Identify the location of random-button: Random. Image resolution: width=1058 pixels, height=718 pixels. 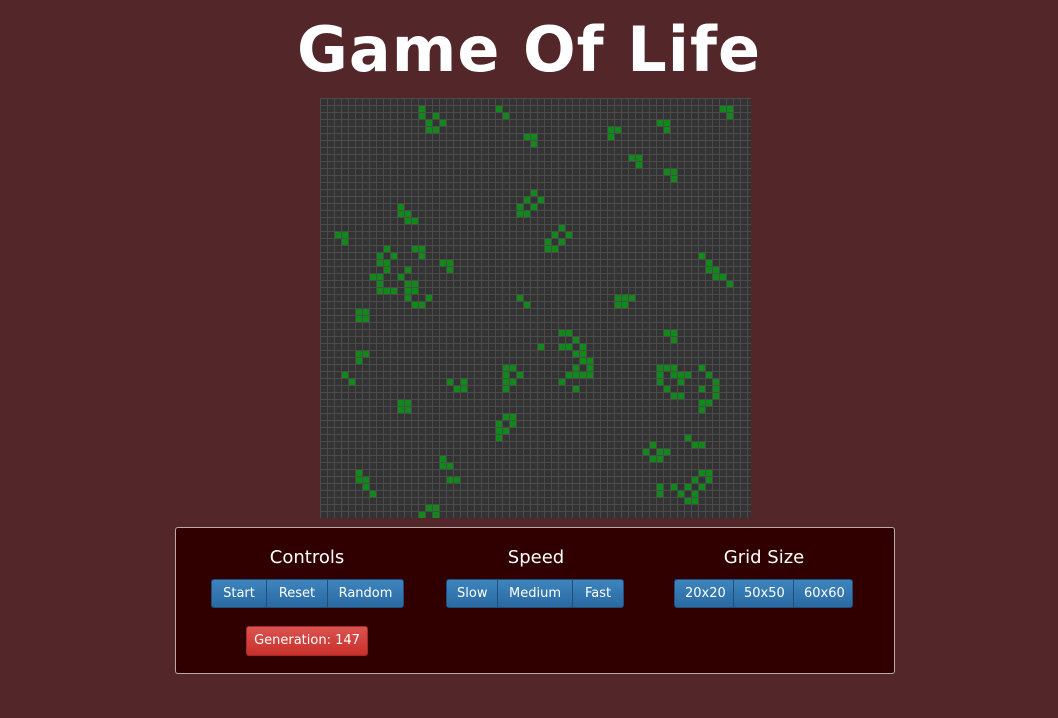
(365, 593).